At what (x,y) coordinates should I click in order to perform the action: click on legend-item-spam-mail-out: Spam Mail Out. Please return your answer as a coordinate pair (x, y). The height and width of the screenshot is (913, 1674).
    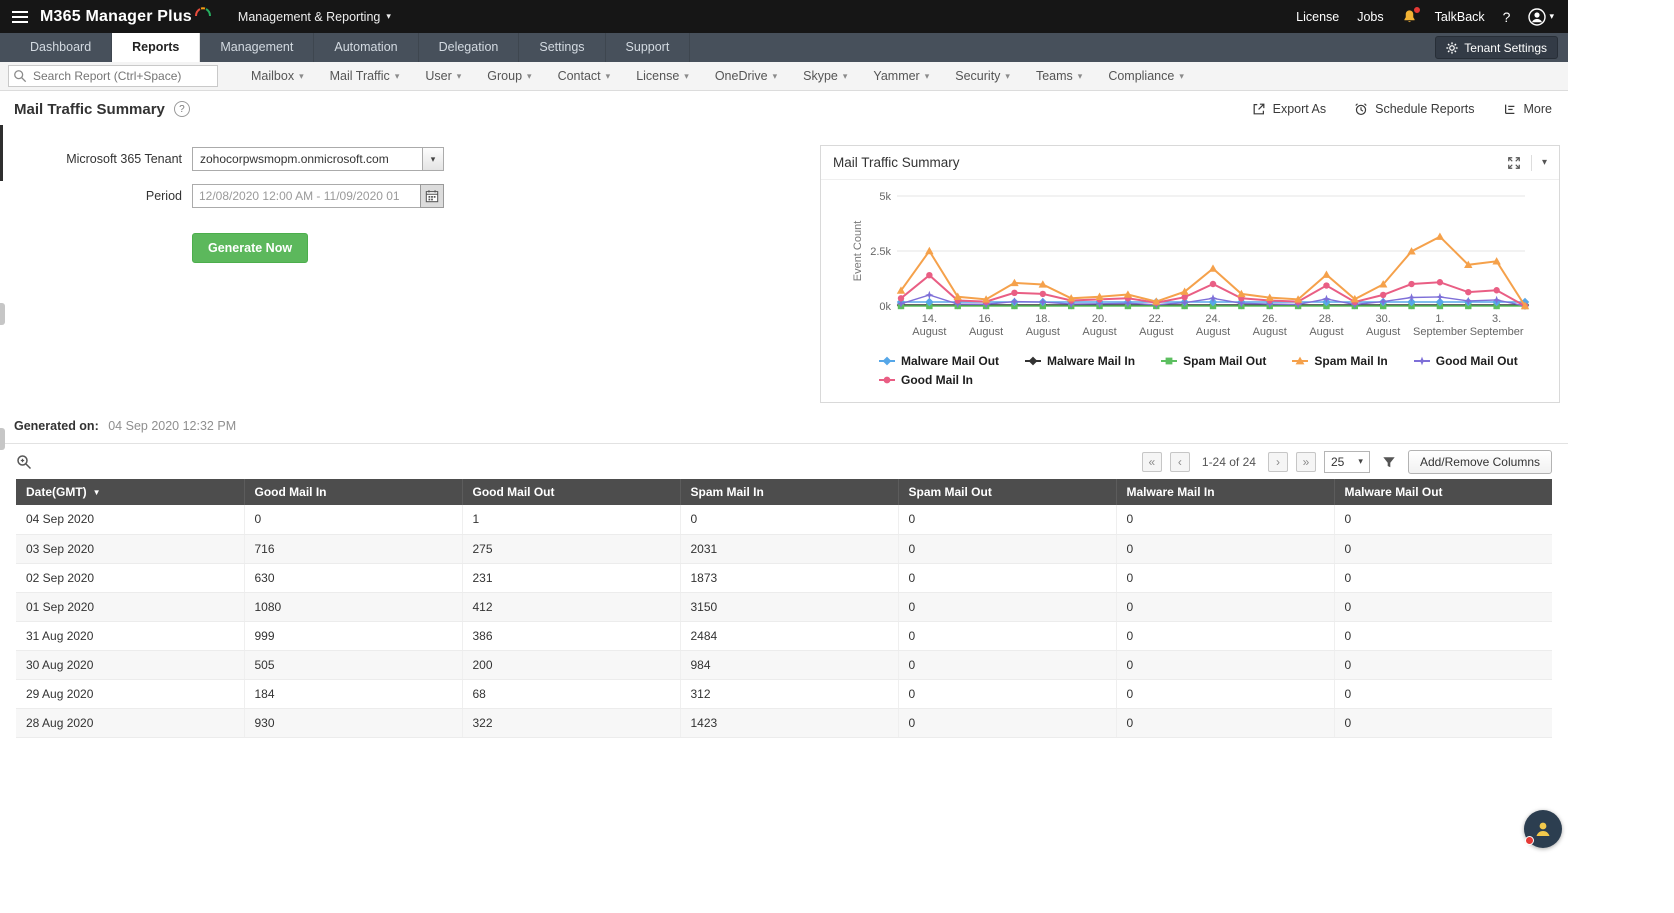
    Looking at the image, I should click on (1213, 361).